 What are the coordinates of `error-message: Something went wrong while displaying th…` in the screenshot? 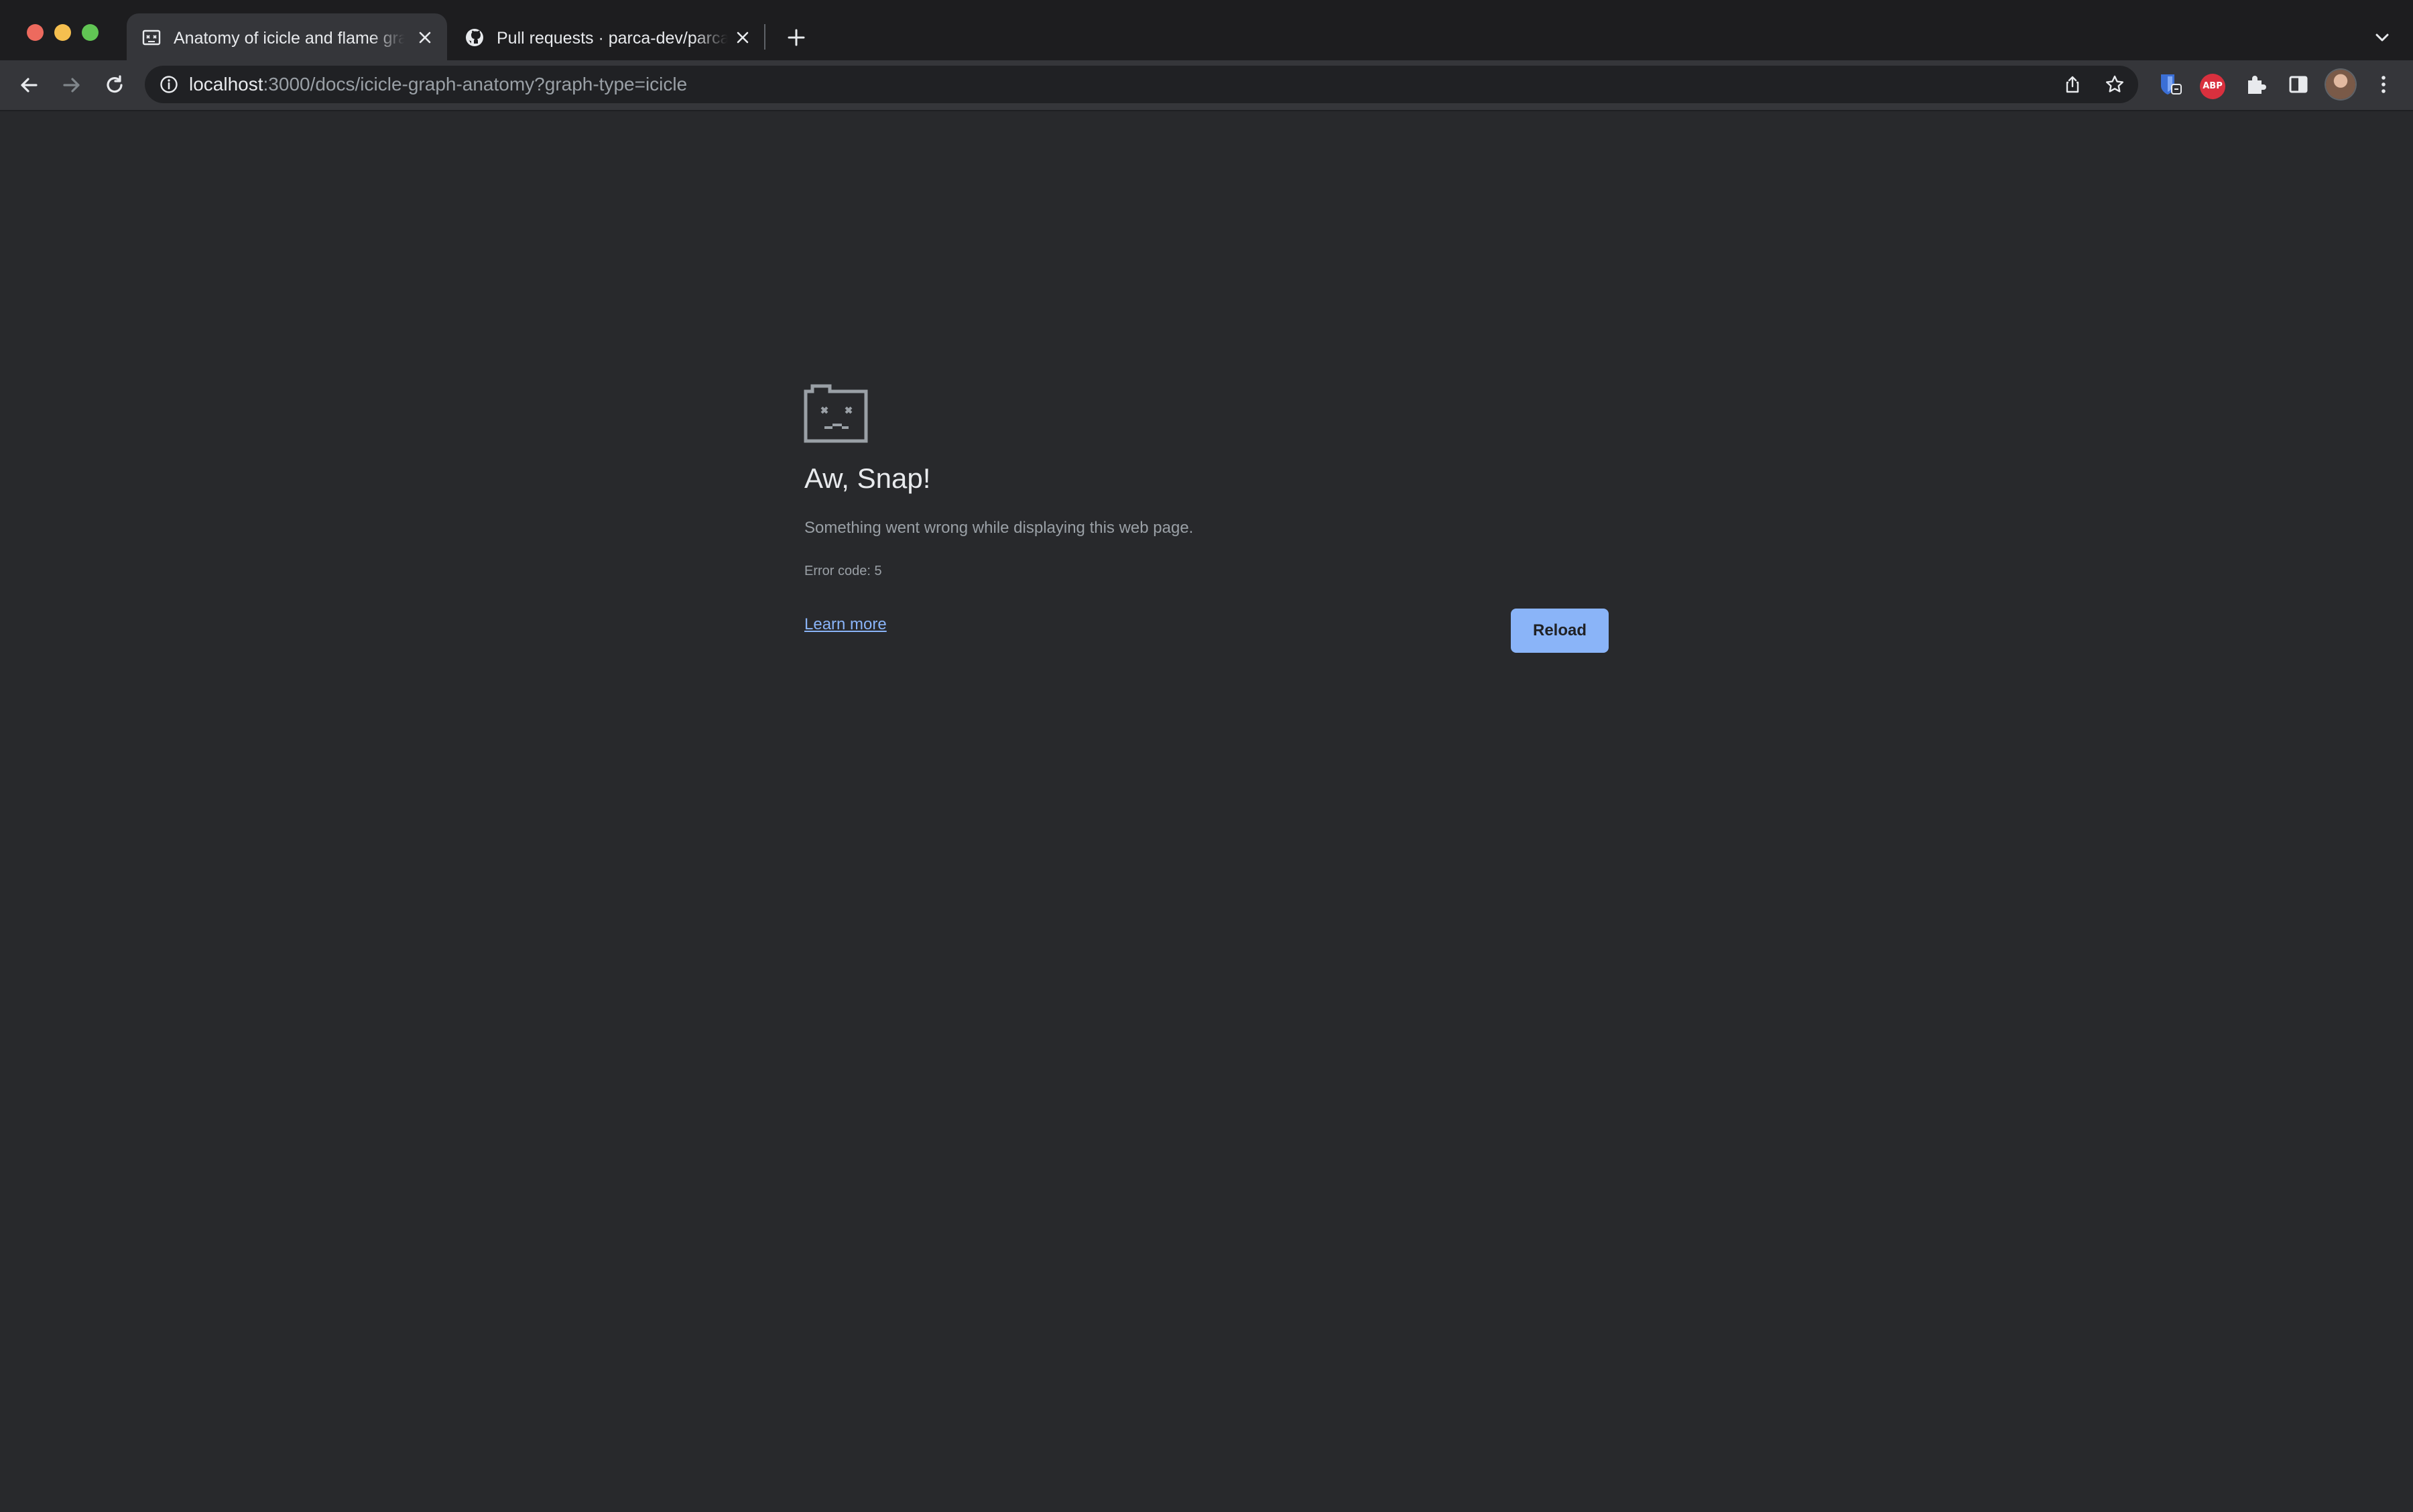 It's located at (999, 528).